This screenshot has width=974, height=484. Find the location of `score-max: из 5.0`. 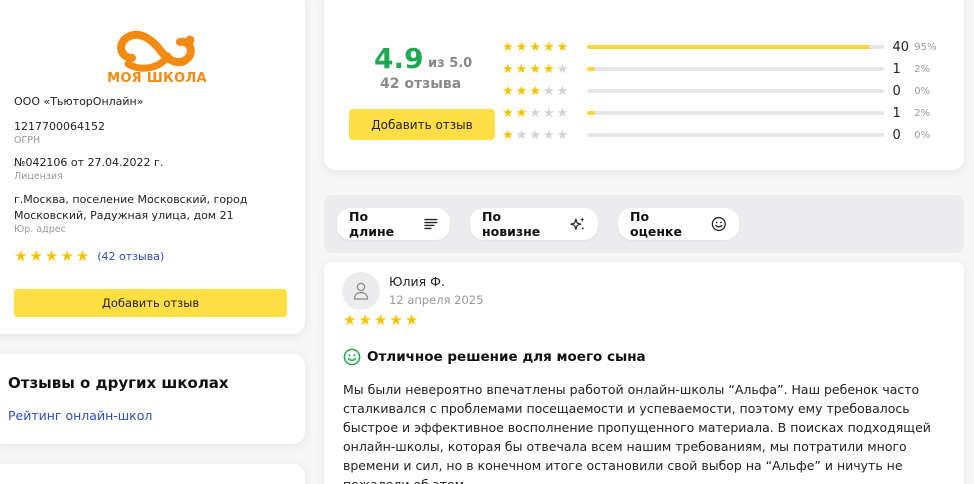

score-max: из 5.0 is located at coordinates (450, 63).